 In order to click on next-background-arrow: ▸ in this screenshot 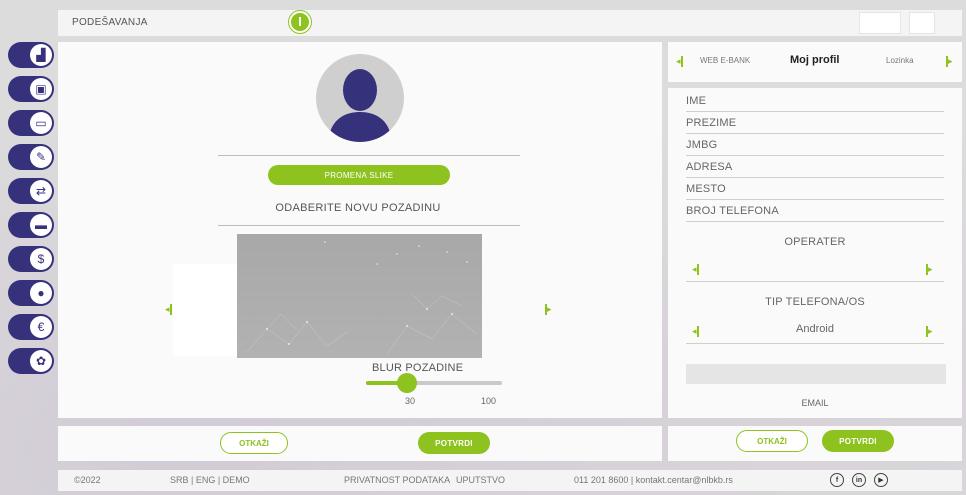, I will do `click(548, 309)`.